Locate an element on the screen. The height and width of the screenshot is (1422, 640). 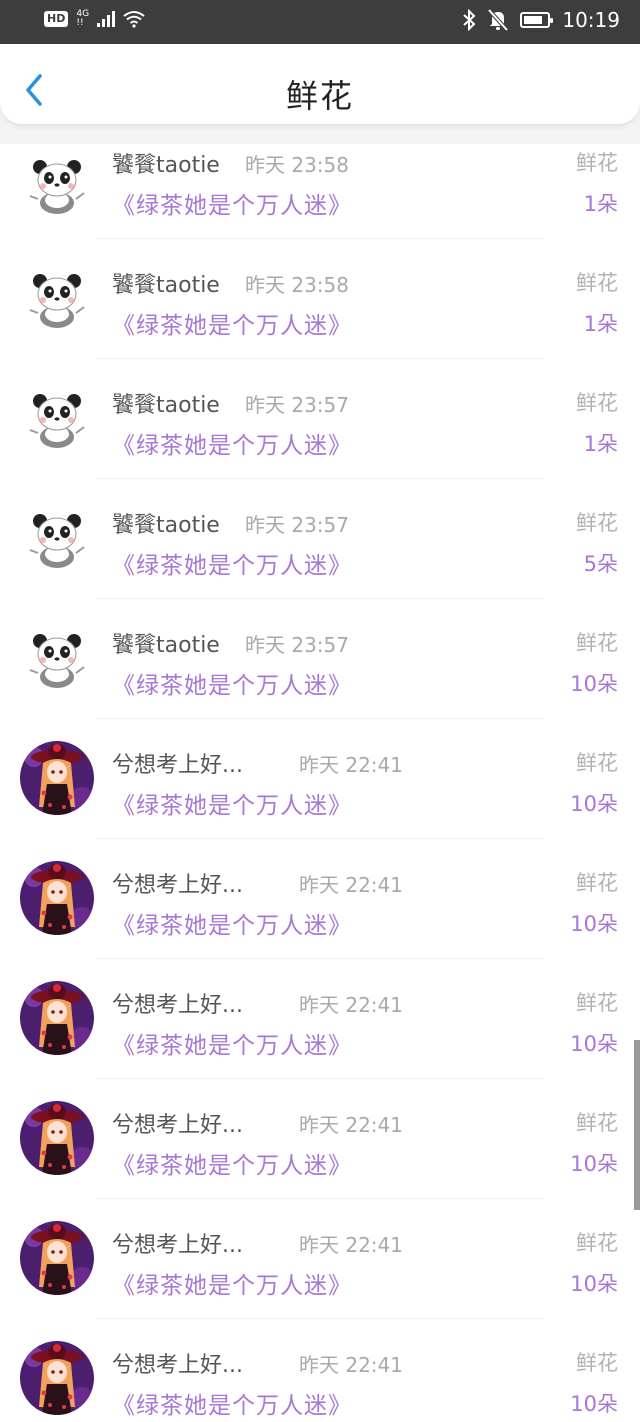
list-item: 饕餮taotie 昨天 23:57 鲜花 《绿茶她是个万人迷》 10朵 is located at coordinates (320, 659).